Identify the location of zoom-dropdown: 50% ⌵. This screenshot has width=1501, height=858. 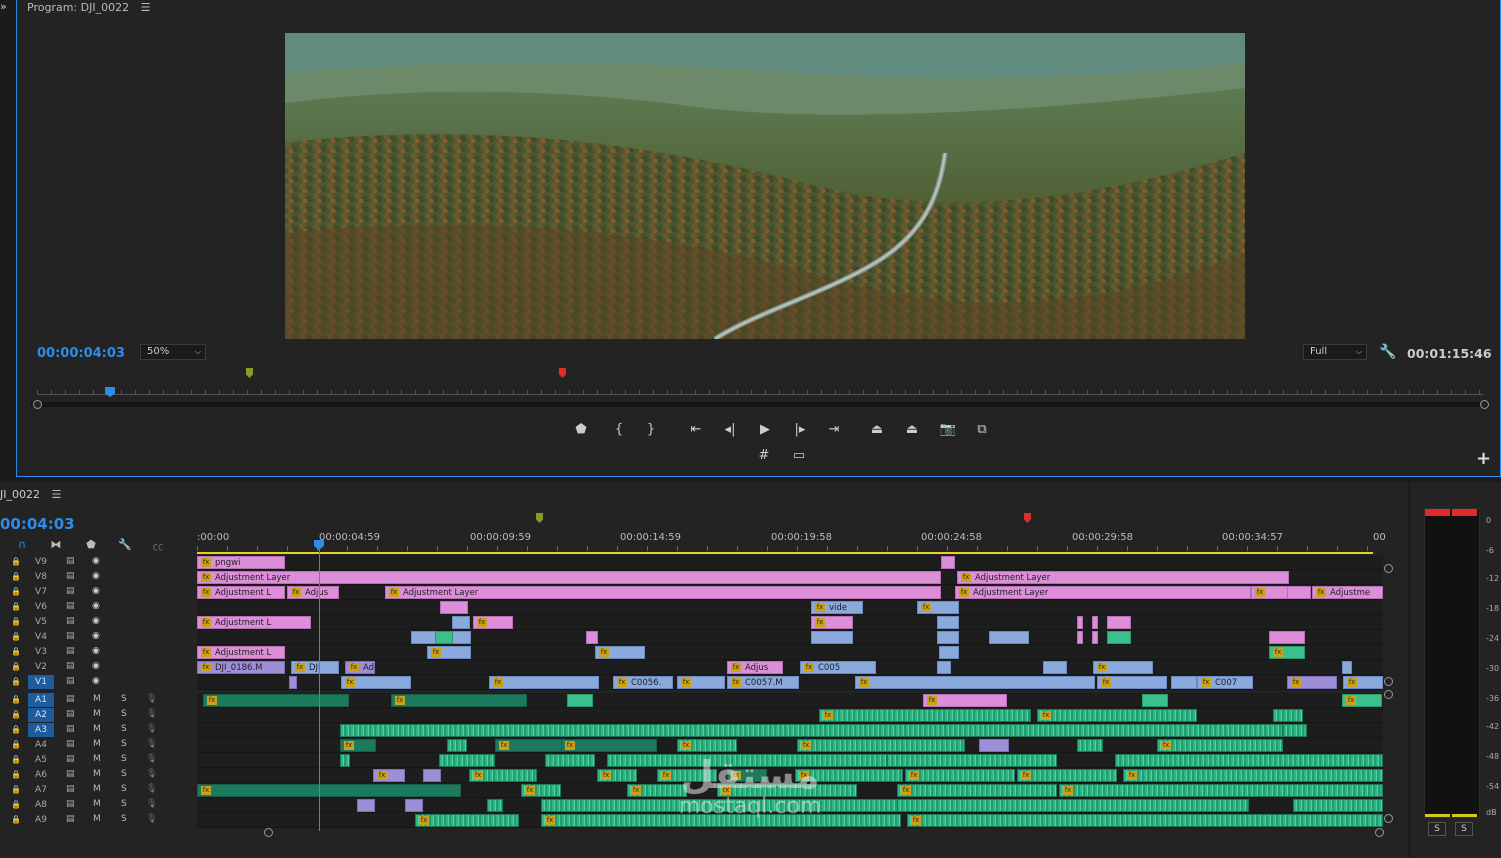
(173, 352).